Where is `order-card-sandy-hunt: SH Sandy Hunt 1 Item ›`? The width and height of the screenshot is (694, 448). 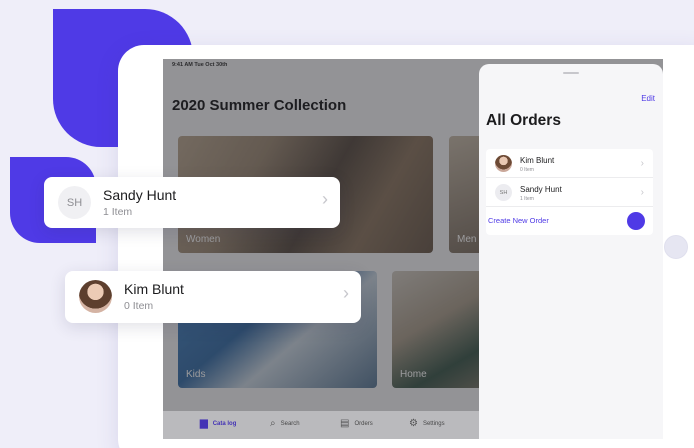
order-card-sandy-hunt: SH Sandy Hunt 1 Item › is located at coordinates (192, 202).